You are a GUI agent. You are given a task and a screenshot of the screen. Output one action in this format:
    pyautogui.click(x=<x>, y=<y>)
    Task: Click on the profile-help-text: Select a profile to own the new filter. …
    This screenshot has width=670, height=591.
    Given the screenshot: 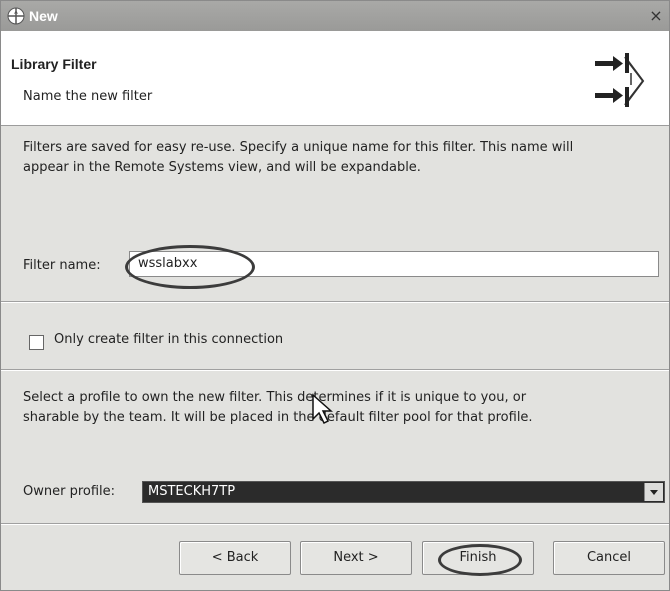 What is the action you would take?
    pyautogui.click(x=278, y=407)
    